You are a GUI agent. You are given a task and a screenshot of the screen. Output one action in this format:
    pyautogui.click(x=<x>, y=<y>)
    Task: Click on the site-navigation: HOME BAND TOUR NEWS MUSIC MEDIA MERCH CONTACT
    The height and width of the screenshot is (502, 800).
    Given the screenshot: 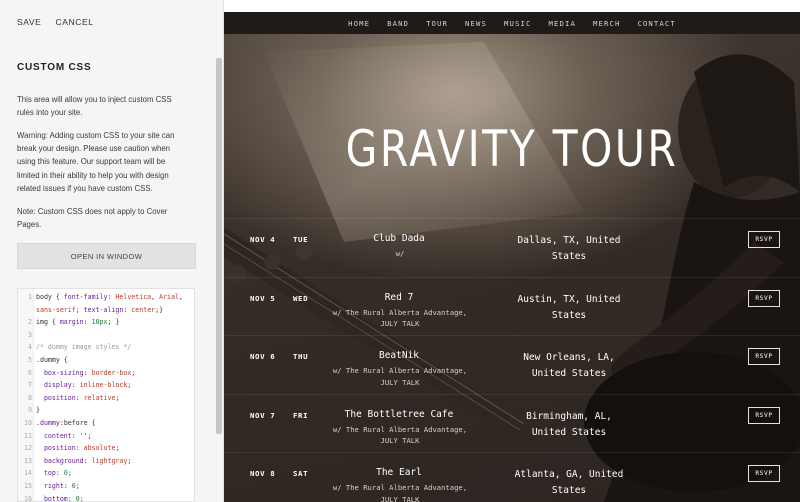 What is the action you would take?
    pyautogui.click(x=512, y=23)
    